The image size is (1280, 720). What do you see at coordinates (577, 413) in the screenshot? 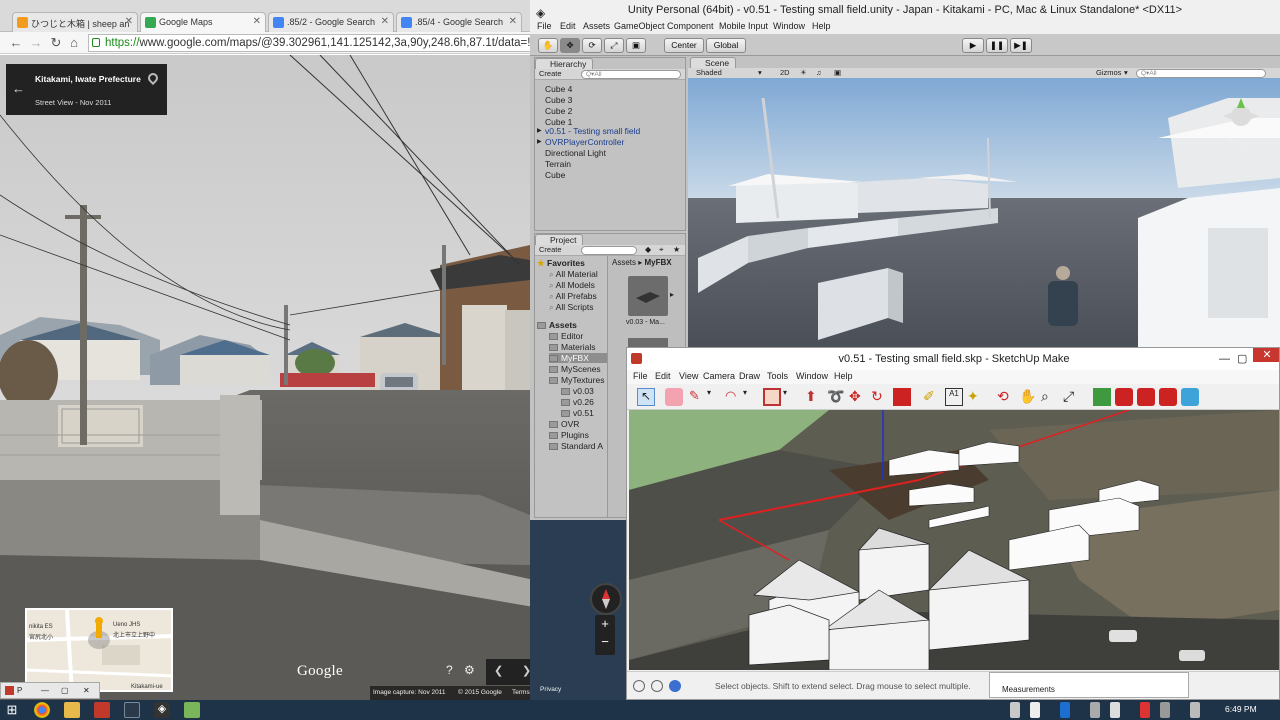
I see `folder-item: v0.51` at bounding box center [577, 413].